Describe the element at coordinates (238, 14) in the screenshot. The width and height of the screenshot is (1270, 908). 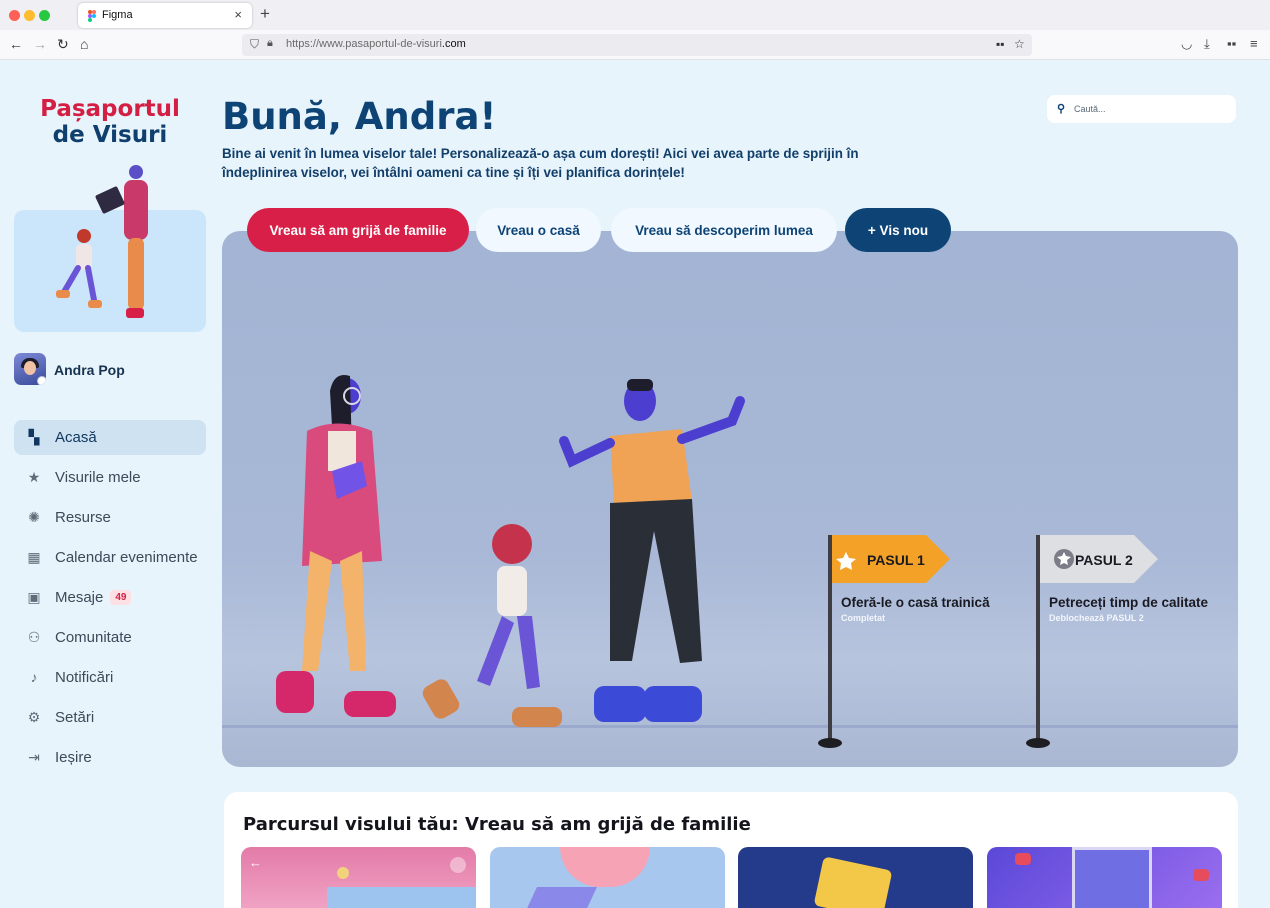
I see `tab-close-icon: ×` at that location.